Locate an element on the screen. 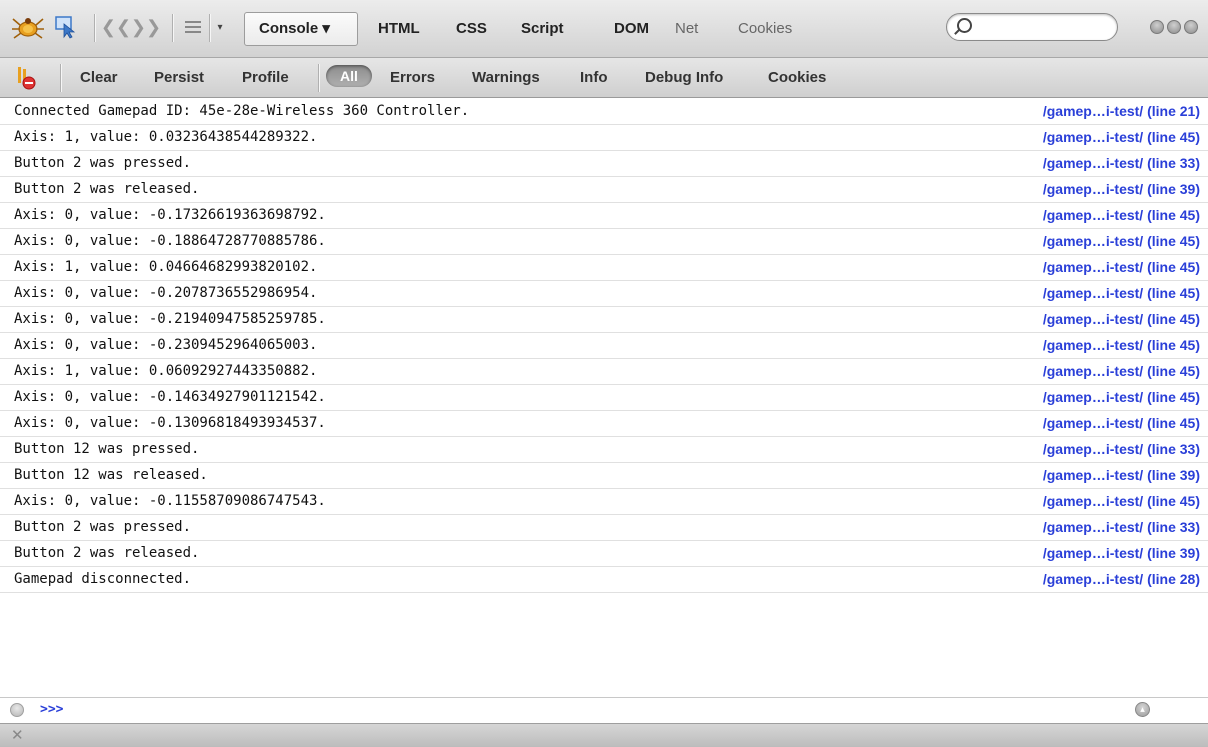 This screenshot has width=1208, height=747. tab-script: Script is located at coordinates (542, 29).